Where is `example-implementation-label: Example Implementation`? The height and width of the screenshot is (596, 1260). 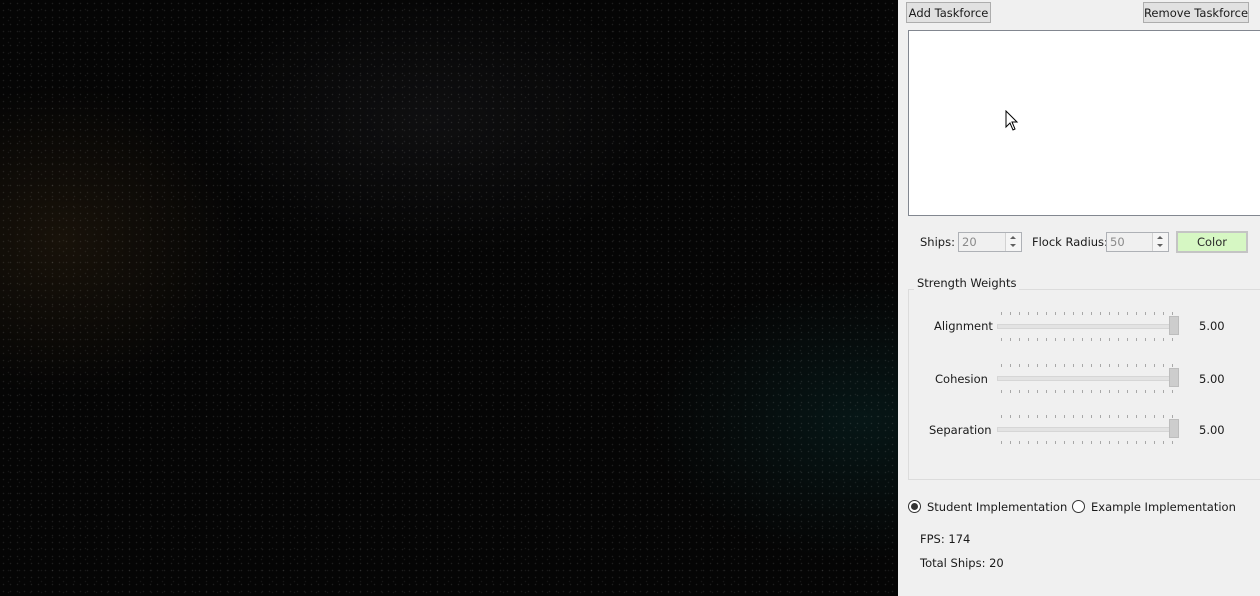
example-implementation-label: Example Implementation is located at coordinates (1163, 507).